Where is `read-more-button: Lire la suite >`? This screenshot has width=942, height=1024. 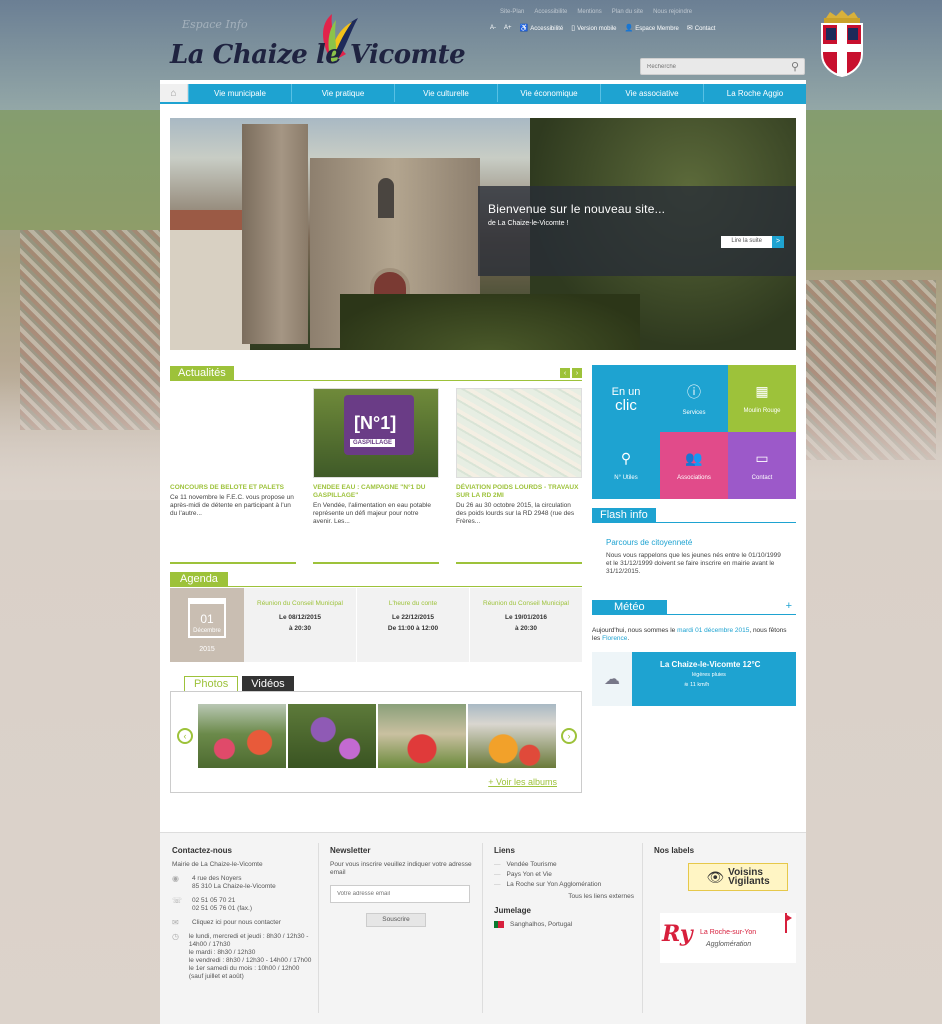 read-more-button: Lire la suite > is located at coordinates (752, 242).